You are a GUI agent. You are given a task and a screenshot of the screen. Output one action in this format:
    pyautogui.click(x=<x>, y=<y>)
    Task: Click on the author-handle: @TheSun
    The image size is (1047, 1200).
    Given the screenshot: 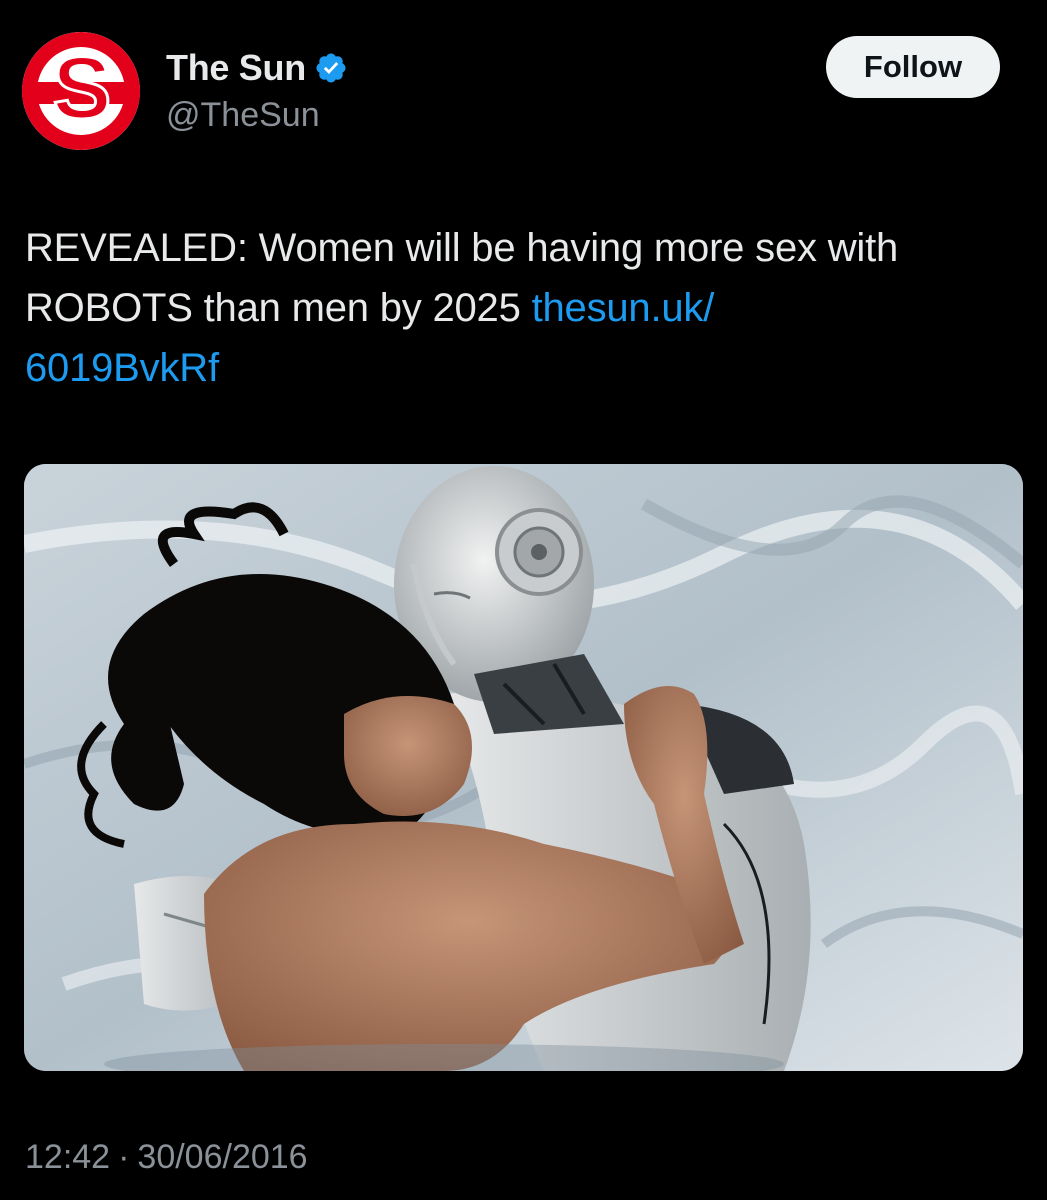 What is the action you would take?
    pyautogui.click(x=243, y=115)
    